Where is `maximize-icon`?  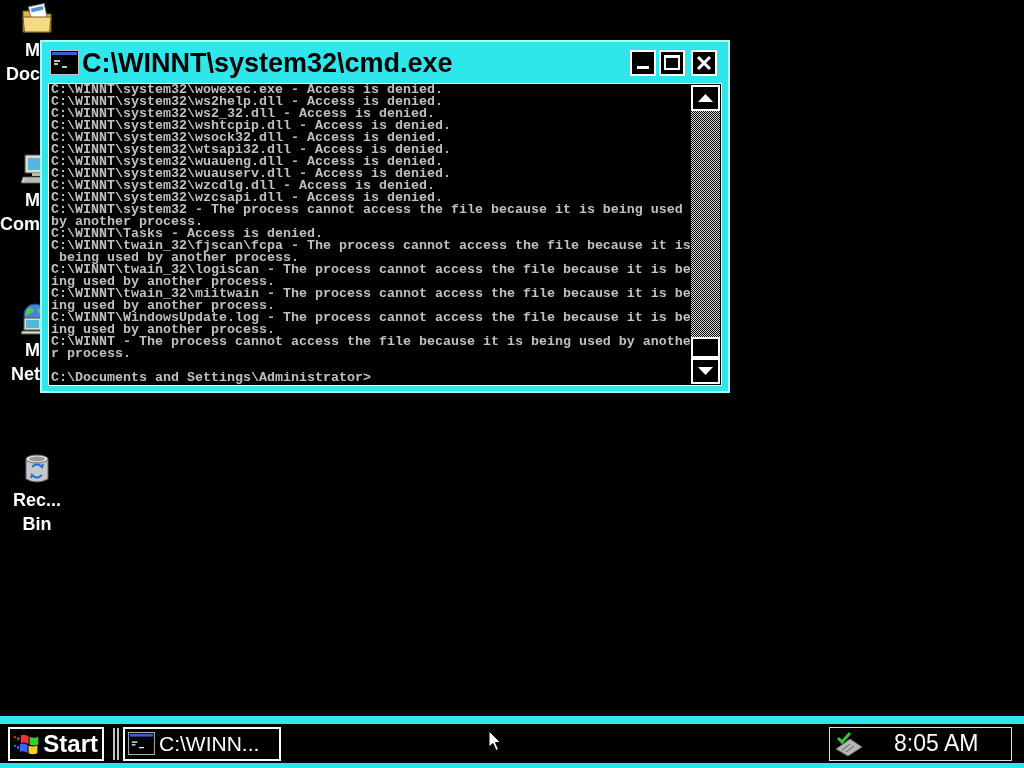 maximize-icon is located at coordinates (672, 62).